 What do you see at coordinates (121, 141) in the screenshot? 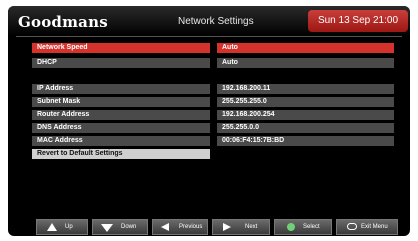
I see `setting-label-mac-address: MAC Address` at bounding box center [121, 141].